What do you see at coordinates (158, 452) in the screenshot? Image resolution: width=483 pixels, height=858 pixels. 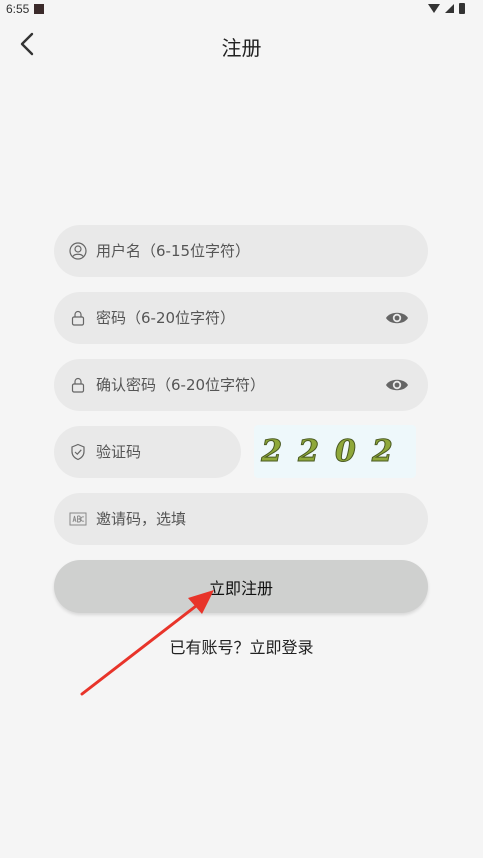 I see `captcha-input` at bounding box center [158, 452].